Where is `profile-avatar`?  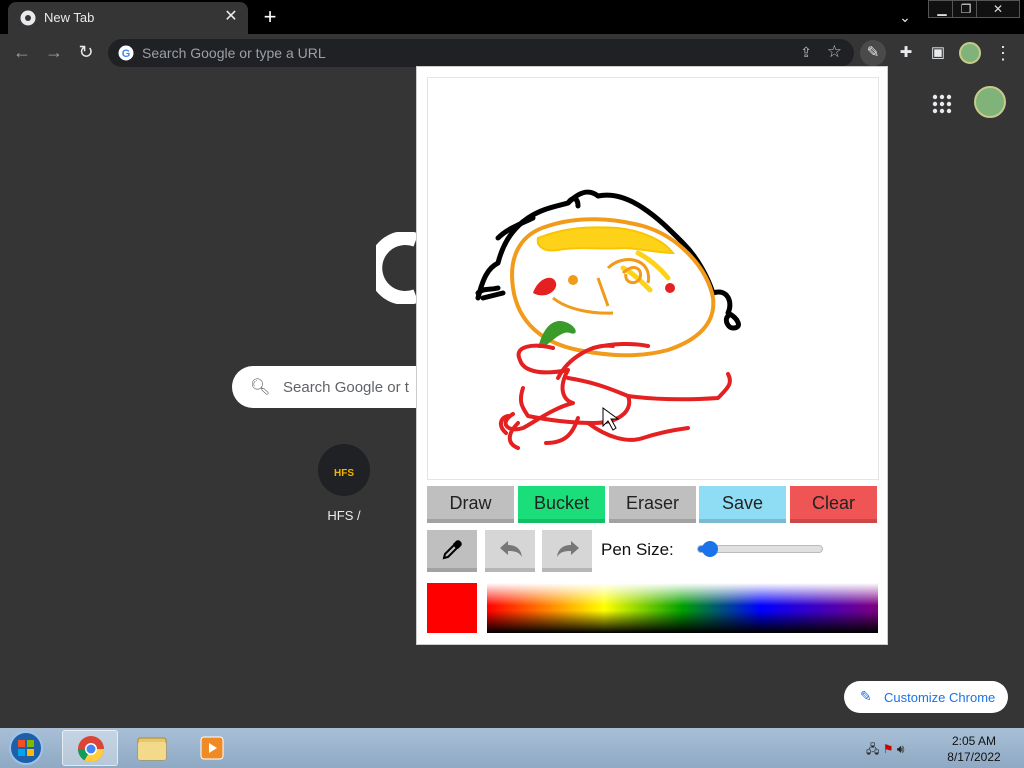 profile-avatar is located at coordinates (970, 53).